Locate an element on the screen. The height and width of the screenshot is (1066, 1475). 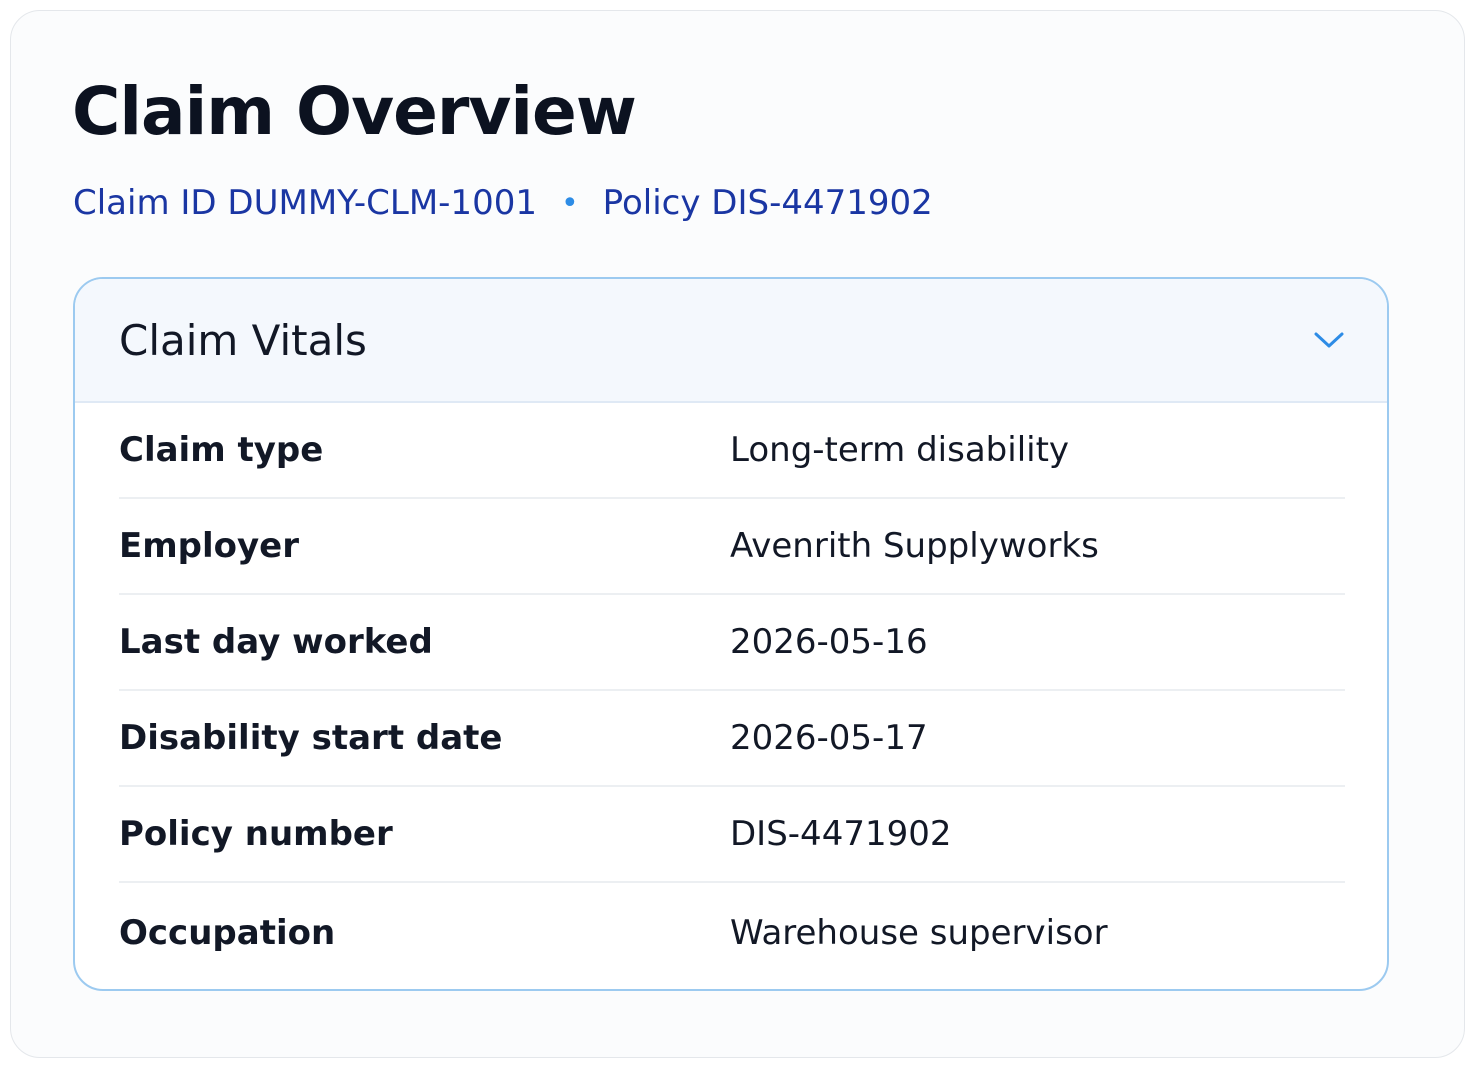
row-value: 2026-05-16 is located at coordinates (829, 642).